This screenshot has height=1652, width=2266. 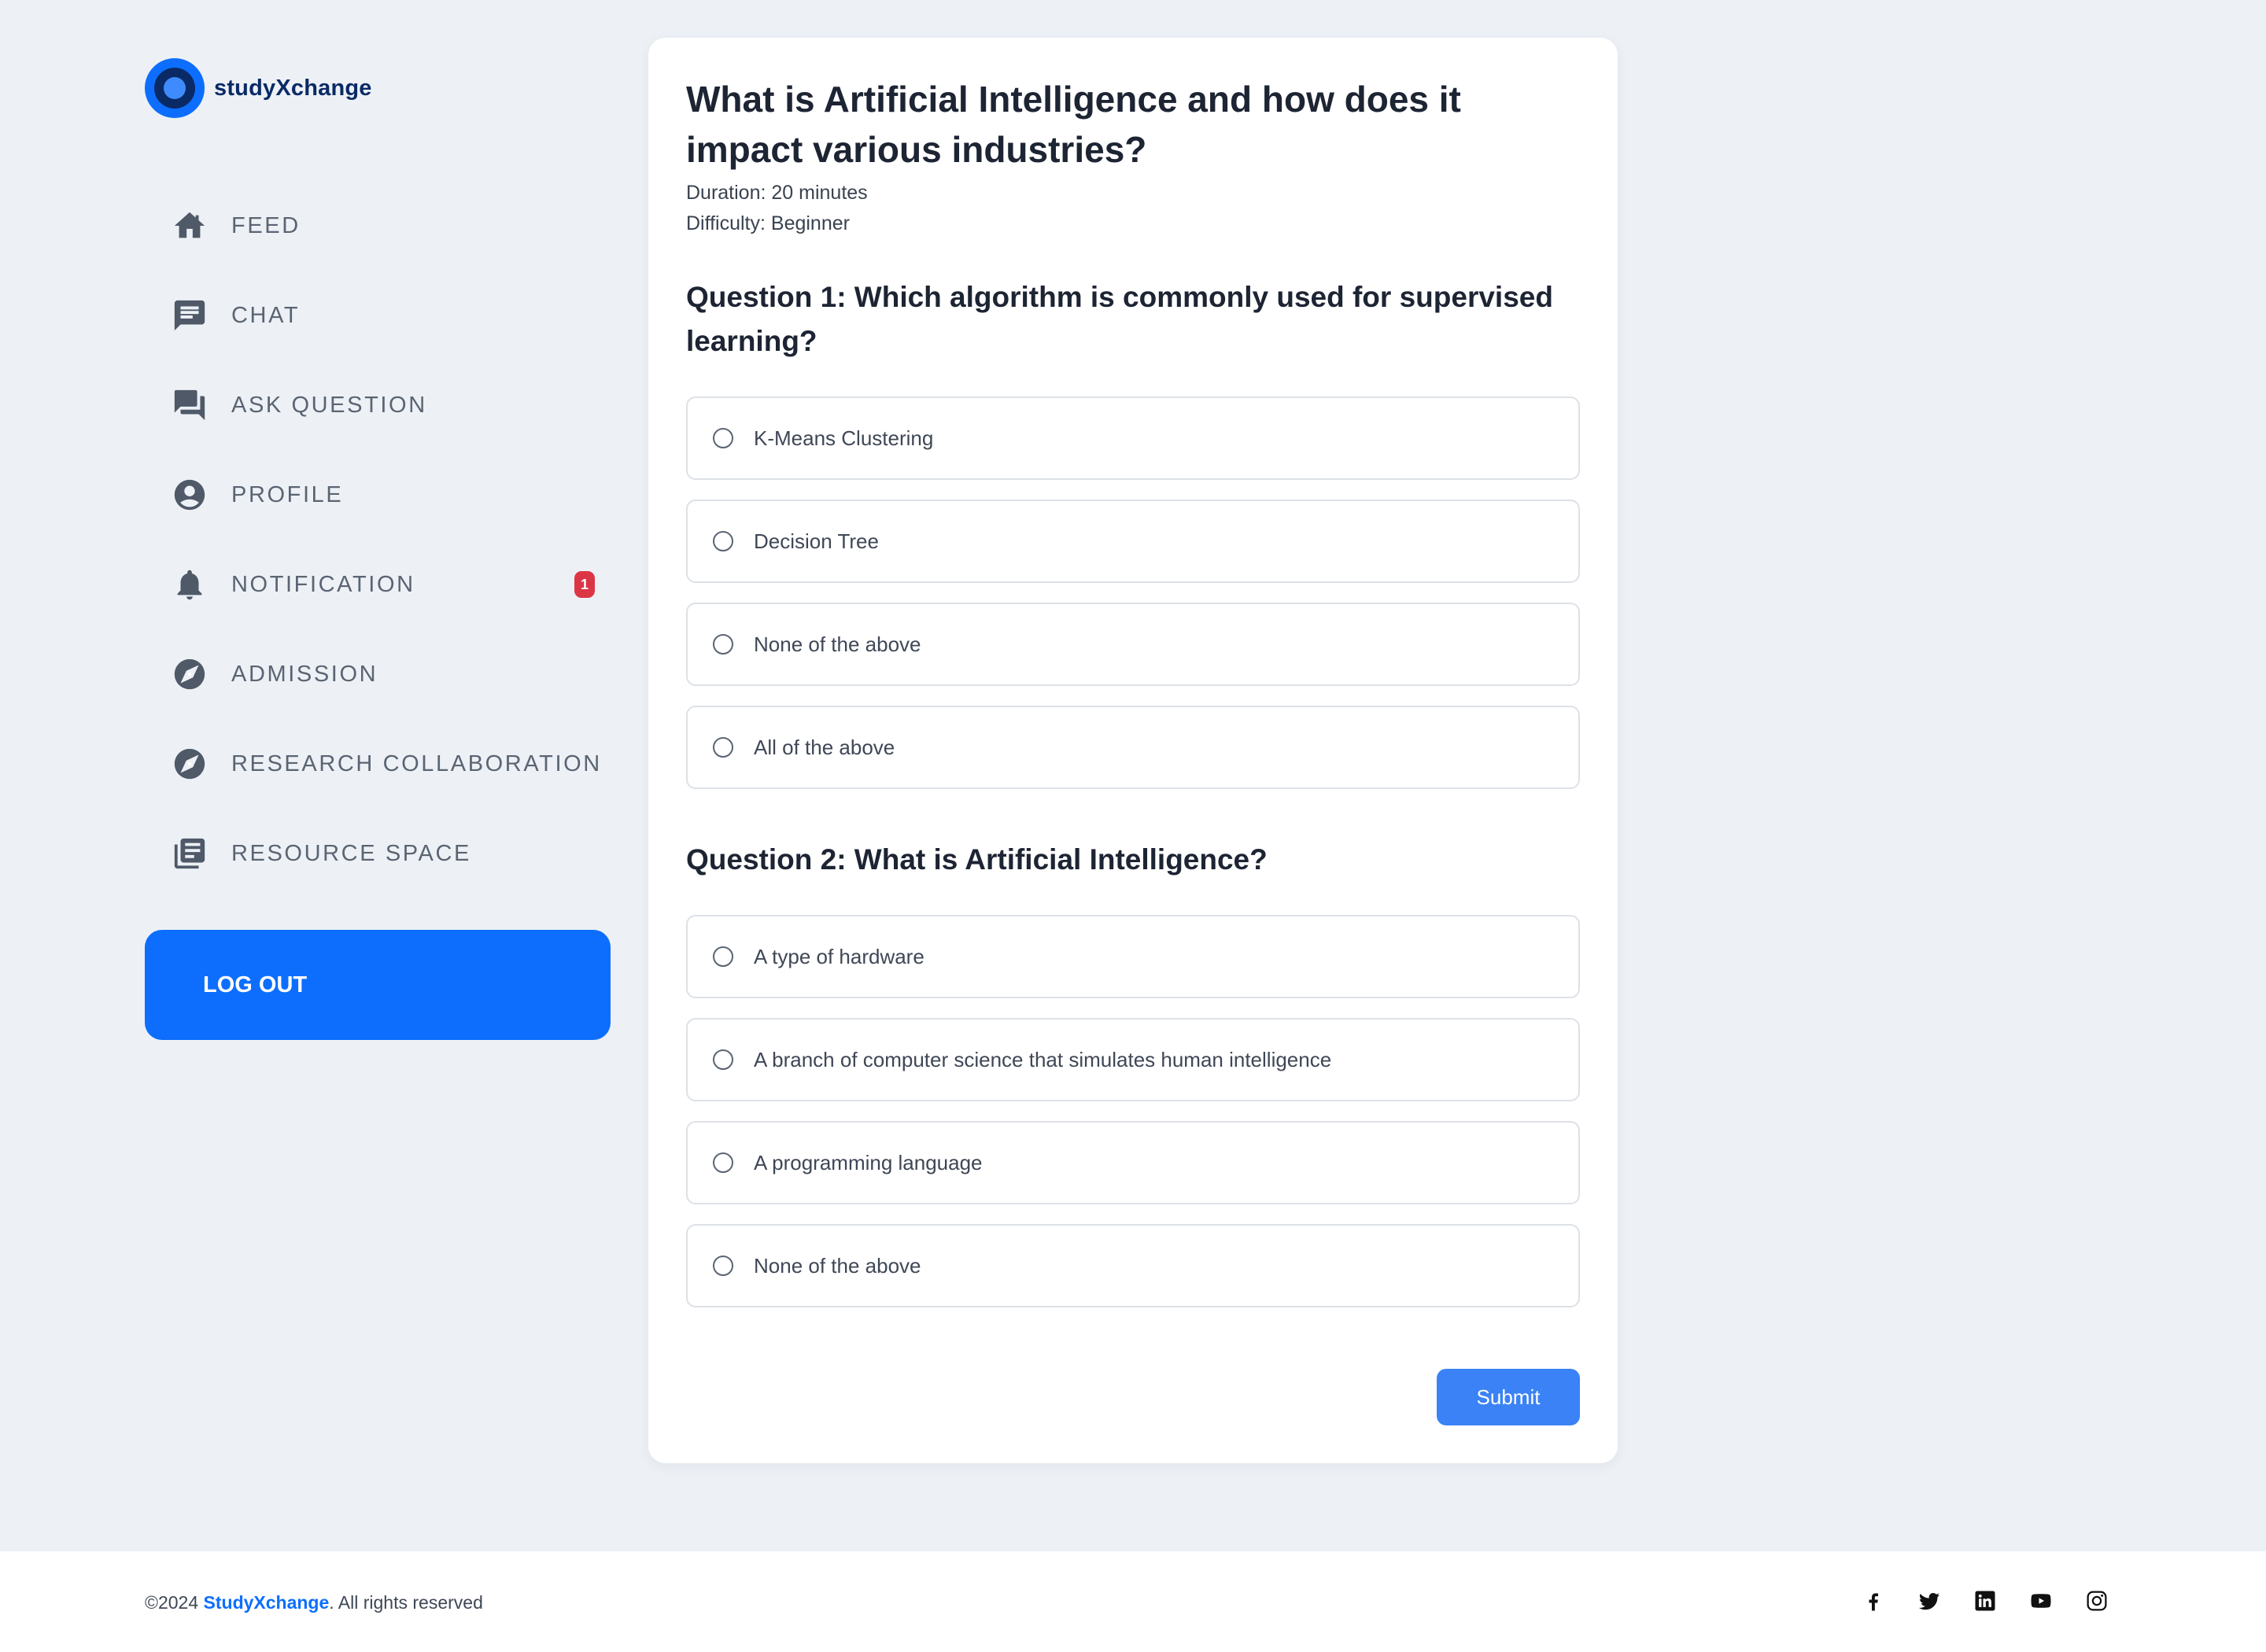 I want to click on sidebar-item-label: ADMISSION, so click(x=304, y=674).